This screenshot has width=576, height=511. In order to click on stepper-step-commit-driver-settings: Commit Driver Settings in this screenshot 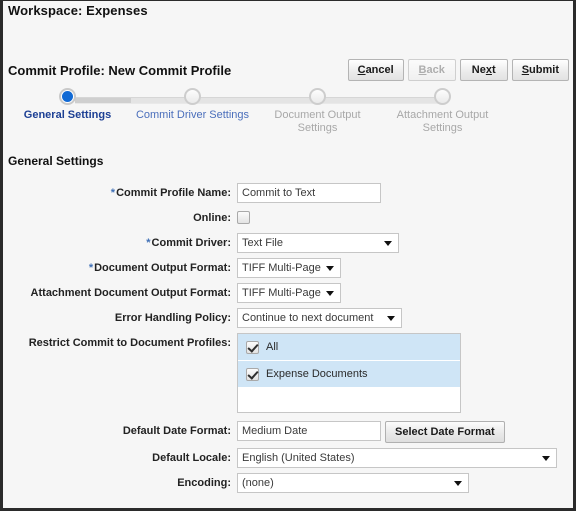, I will do `click(192, 104)`.